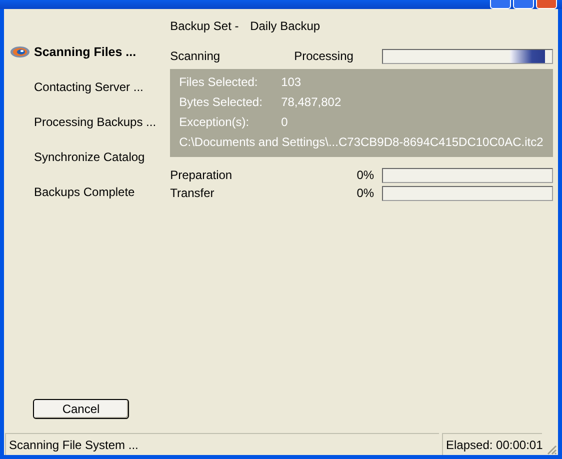 The height and width of the screenshot is (459, 562). I want to click on elapsed-time: Elapsed: 00:00:01, so click(492, 444).